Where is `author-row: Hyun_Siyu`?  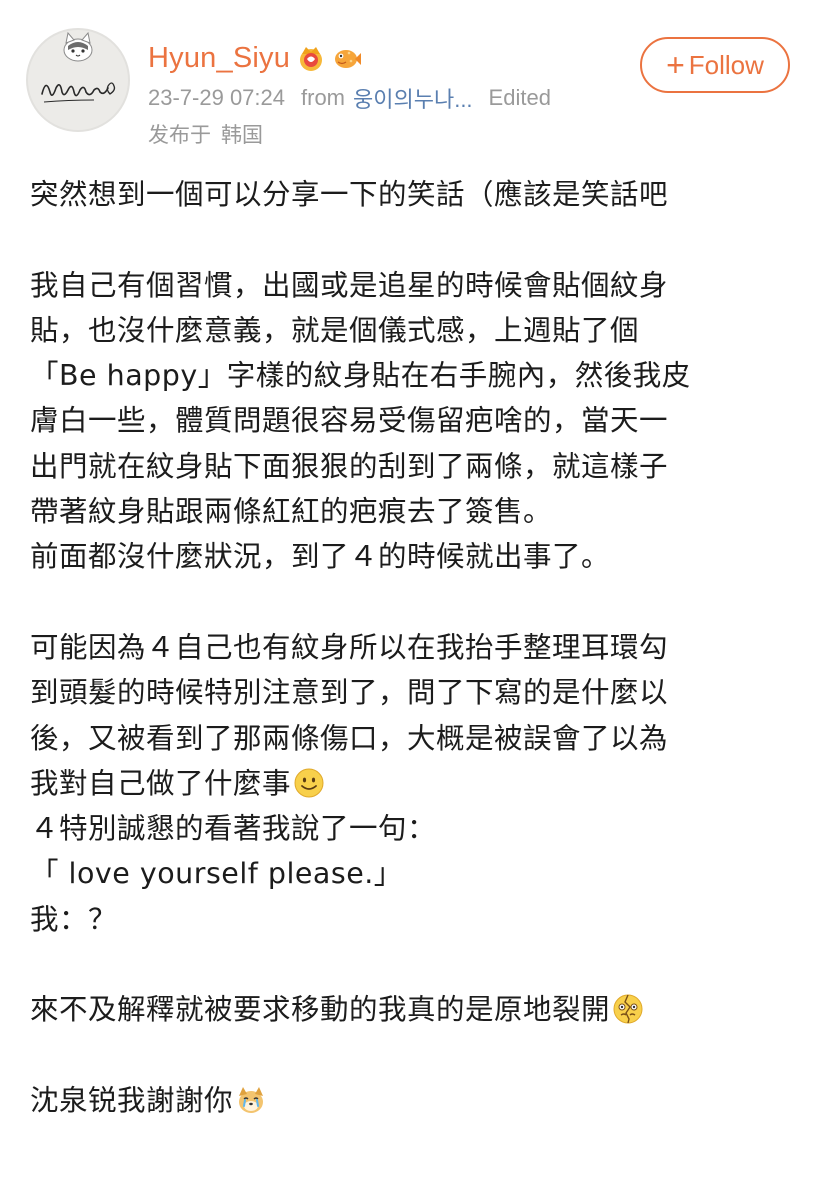 author-row: Hyun_Siyu is located at coordinates (255, 58).